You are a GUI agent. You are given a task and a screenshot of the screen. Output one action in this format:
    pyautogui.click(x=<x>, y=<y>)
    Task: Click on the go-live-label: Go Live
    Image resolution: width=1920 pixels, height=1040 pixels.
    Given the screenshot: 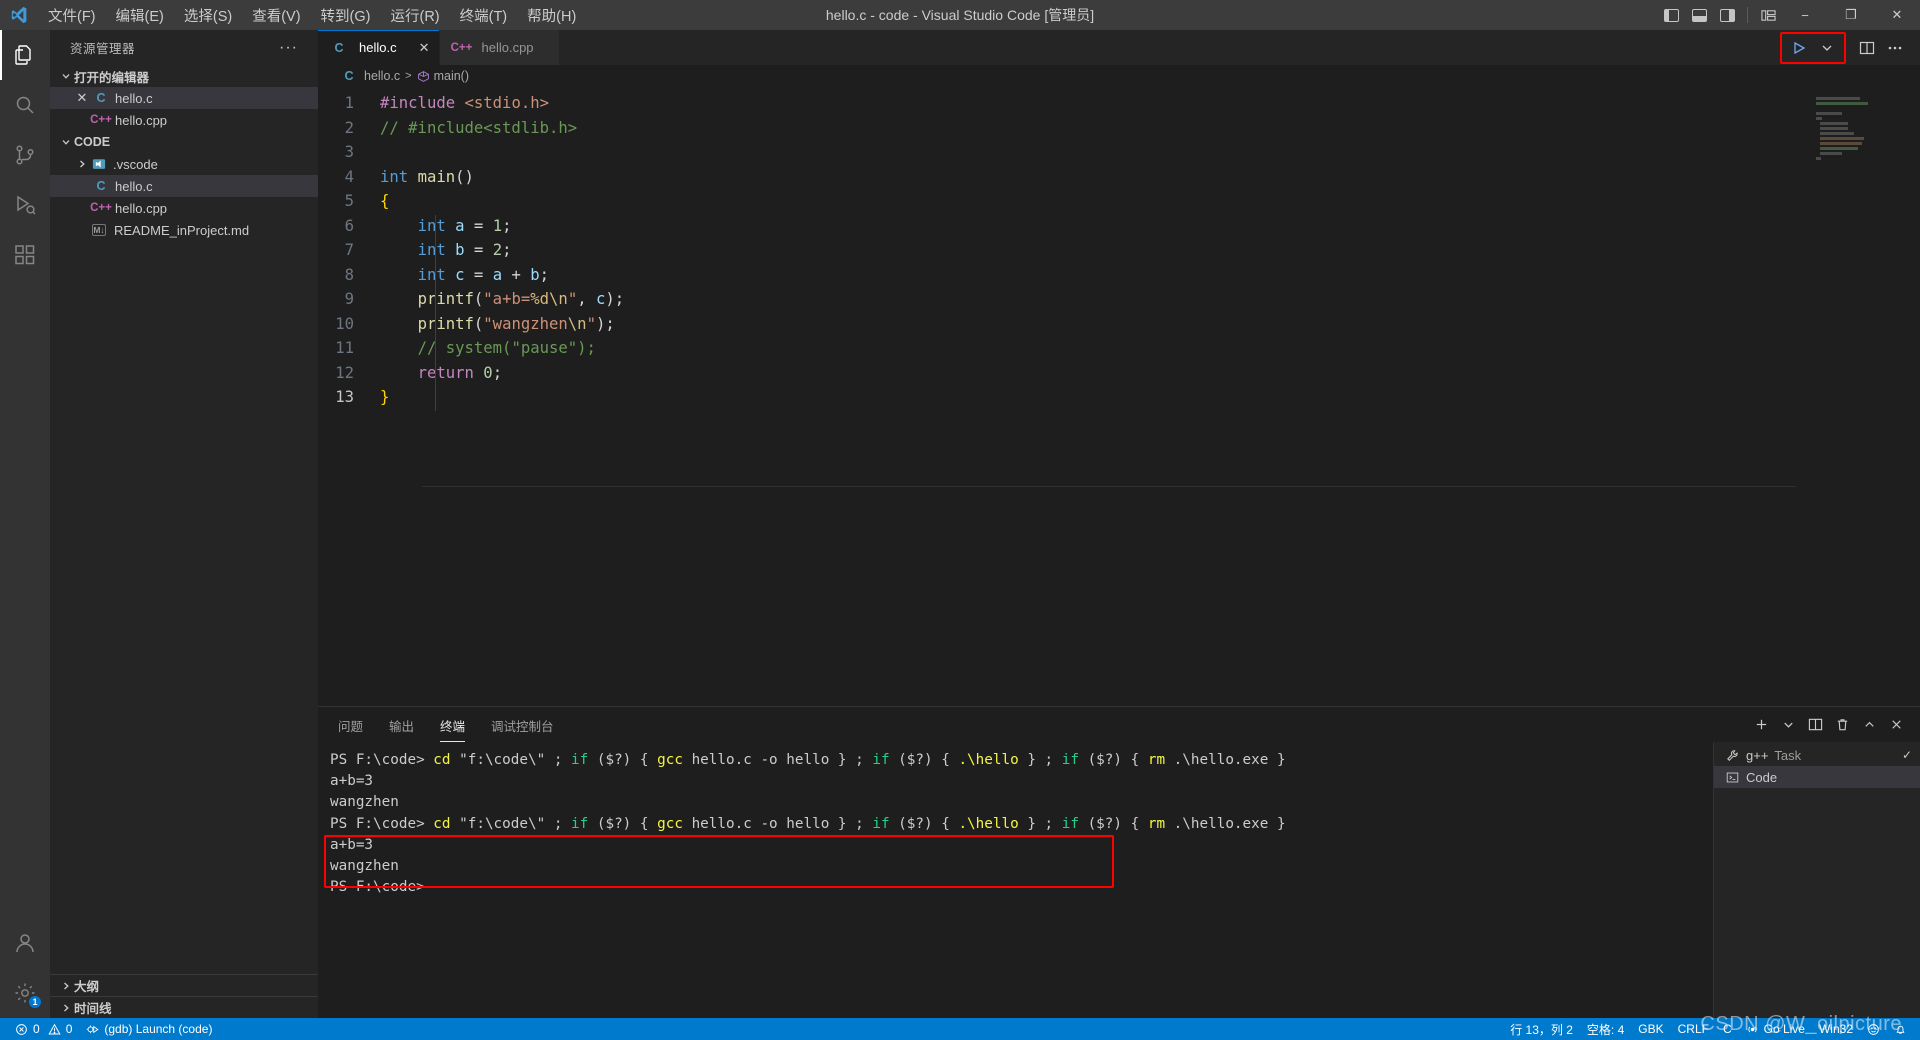 What is the action you would take?
    pyautogui.click(x=1784, y=1029)
    